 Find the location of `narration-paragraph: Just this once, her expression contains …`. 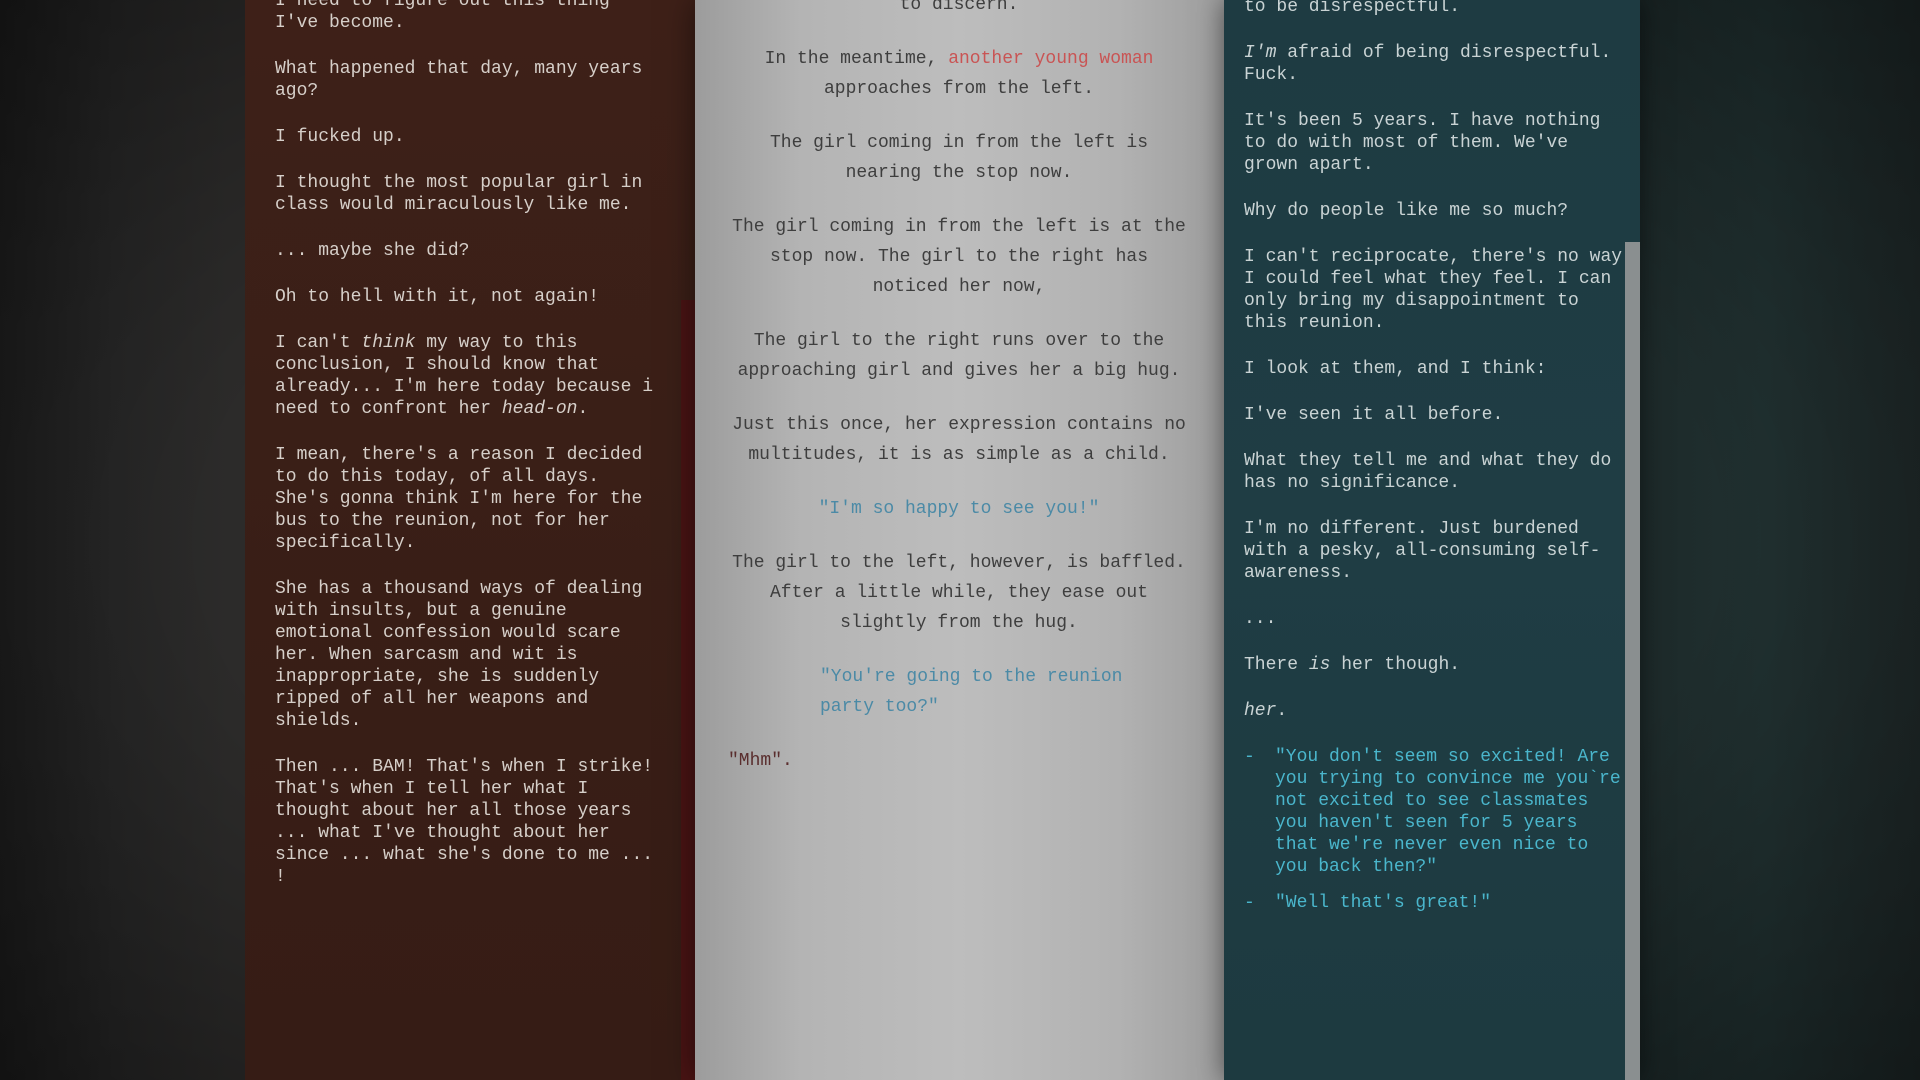

narration-paragraph: Just this once, her expression contains … is located at coordinates (959, 440).